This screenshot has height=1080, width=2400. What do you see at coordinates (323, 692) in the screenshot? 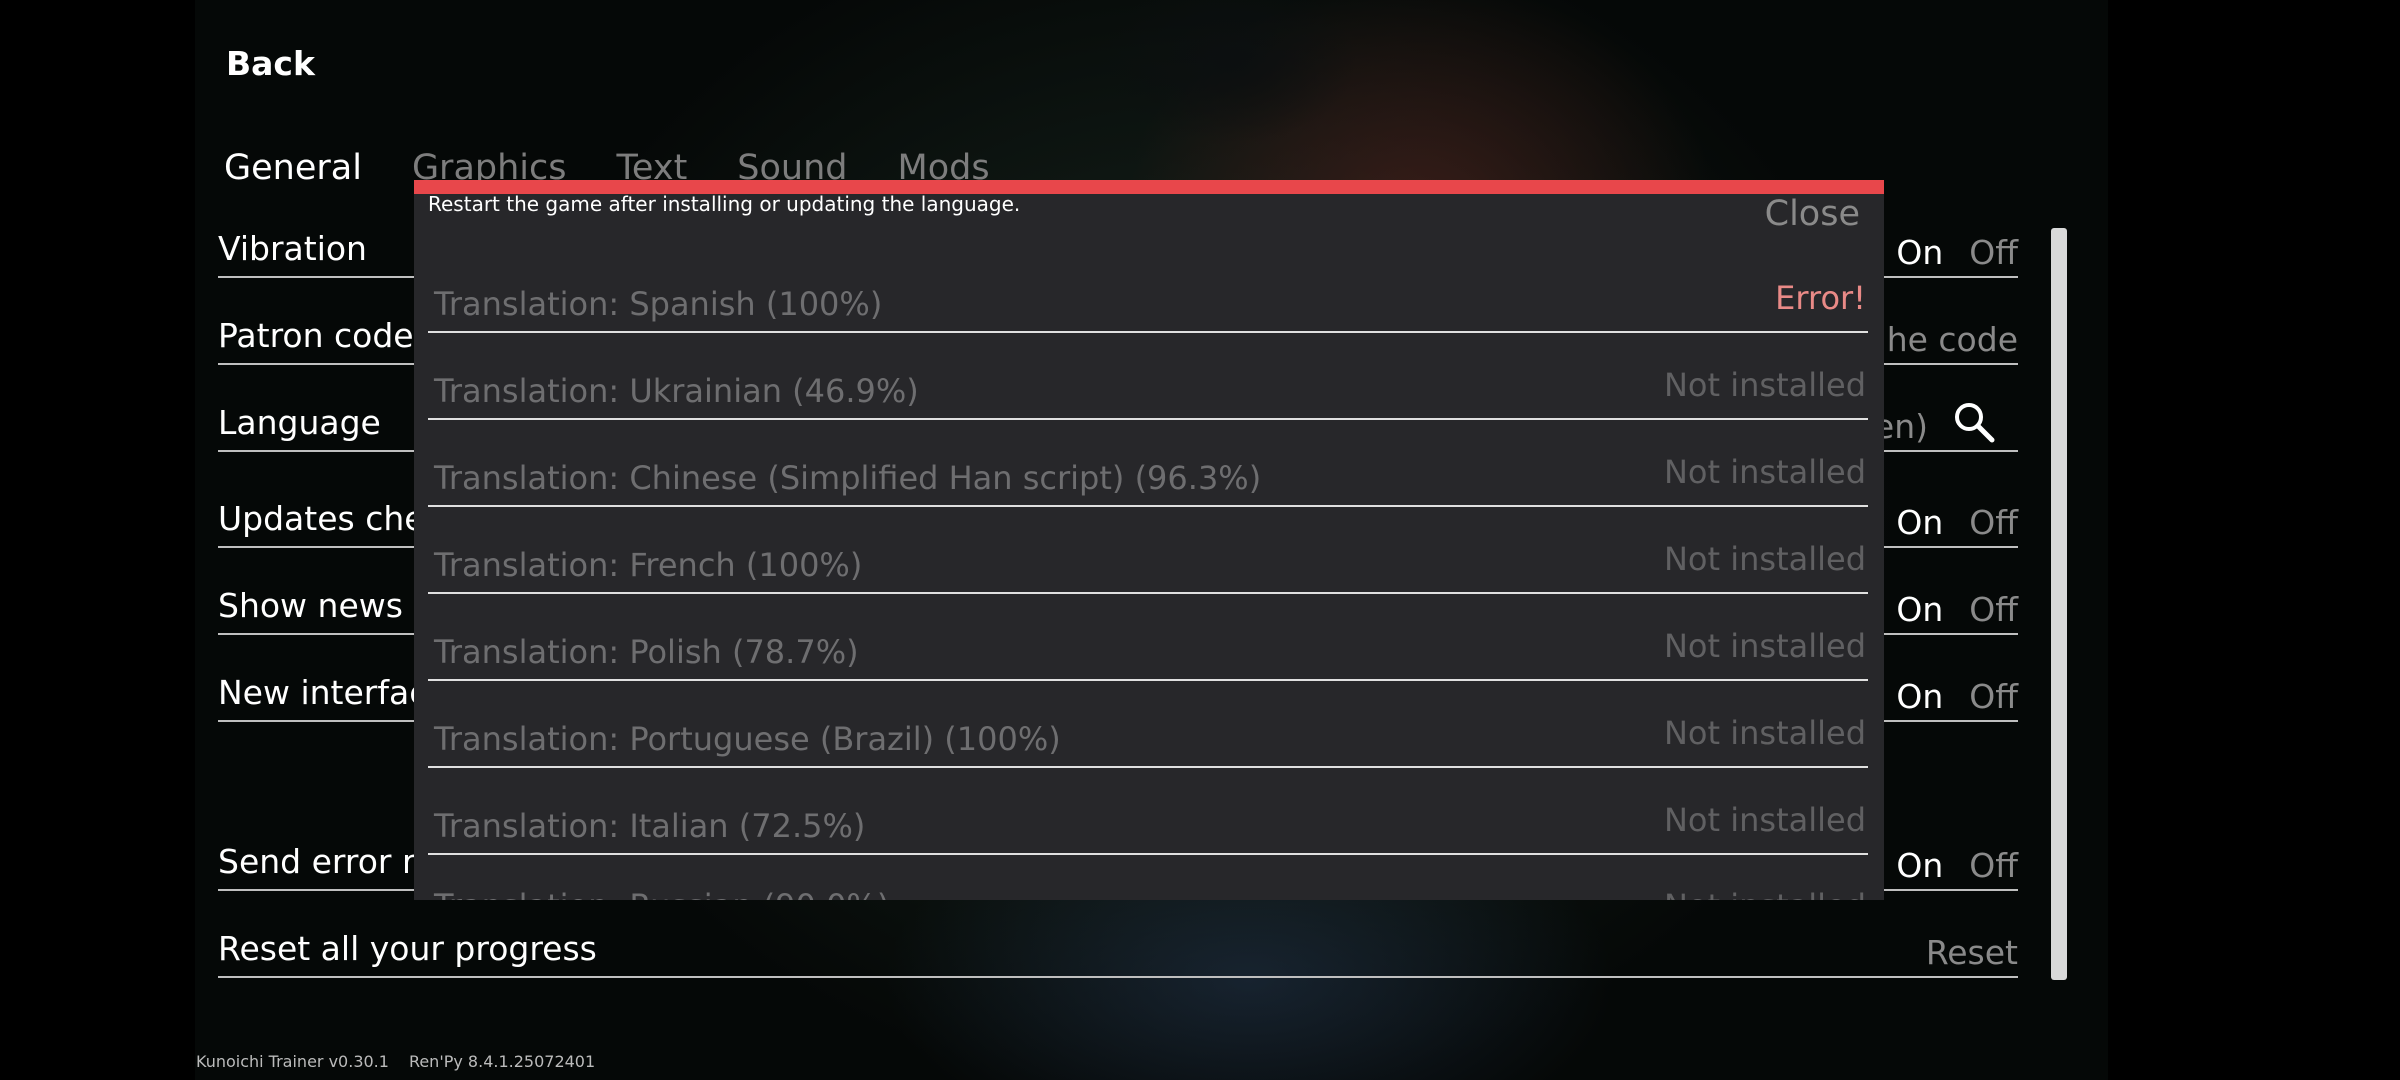
I see `new-interface-label: New interfac` at bounding box center [323, 692].